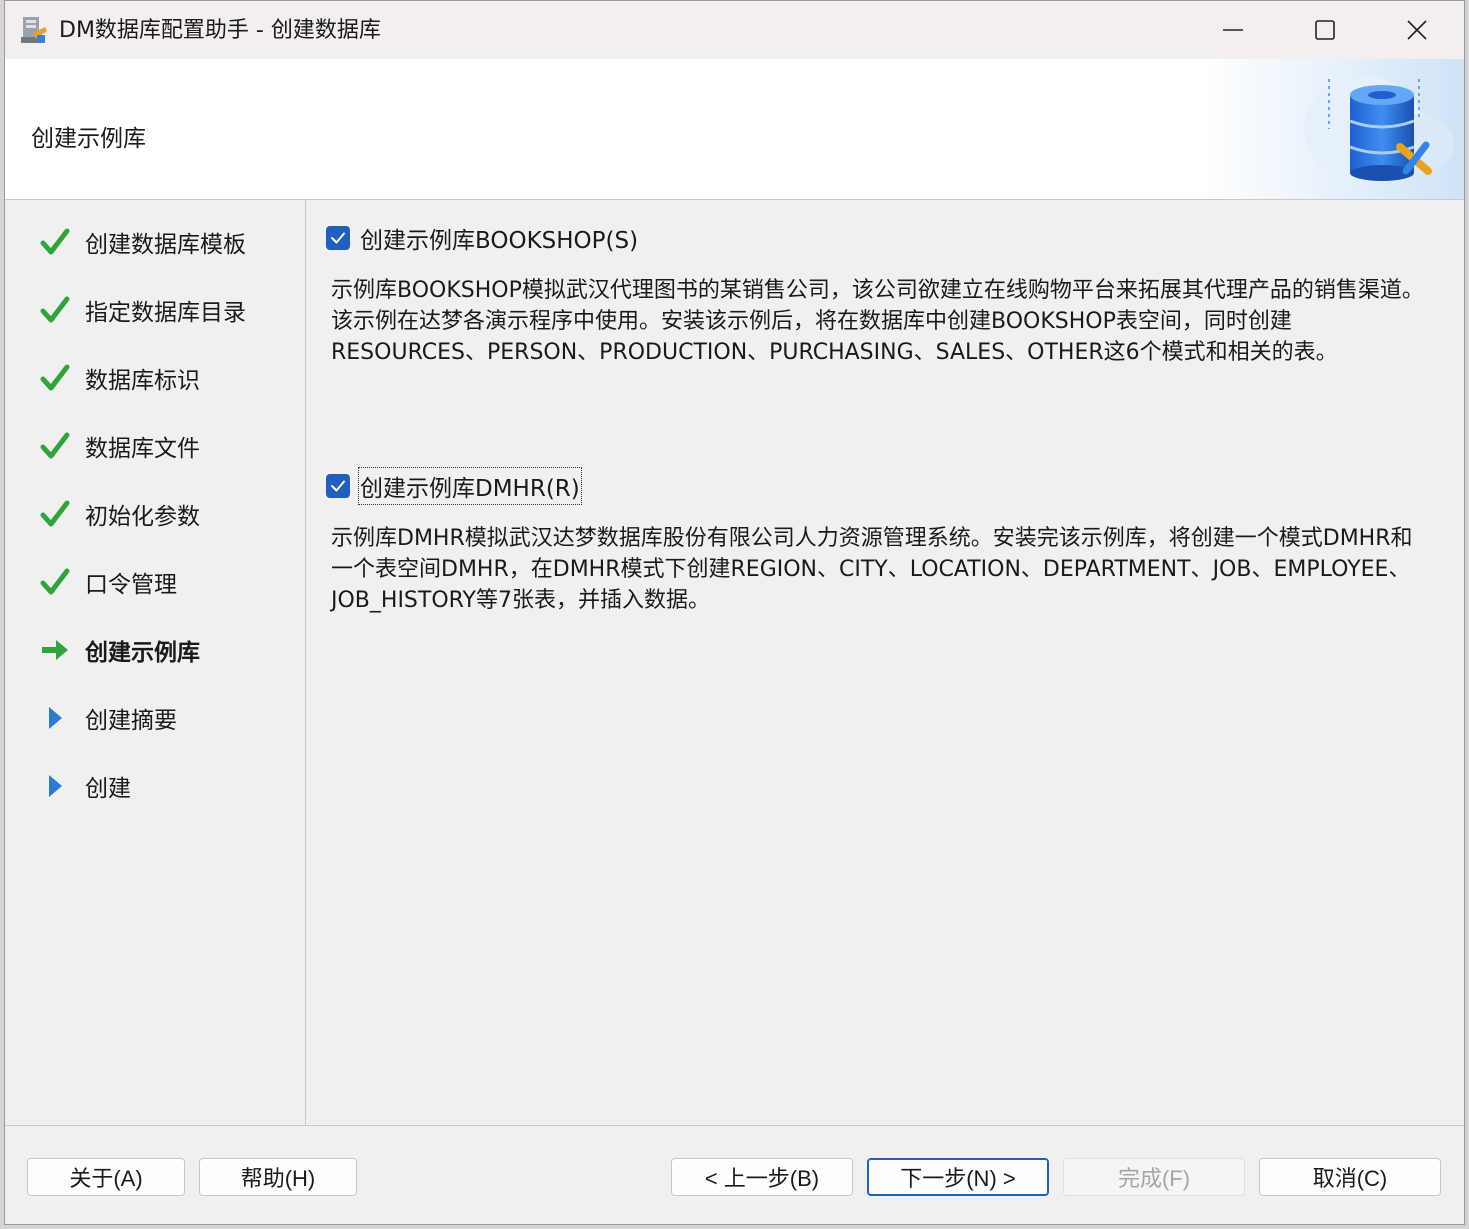 The width and height of the screenshot is (1469, 1229). I want to click on step-item-directory: 指定数据库目录, so click(142, 310).